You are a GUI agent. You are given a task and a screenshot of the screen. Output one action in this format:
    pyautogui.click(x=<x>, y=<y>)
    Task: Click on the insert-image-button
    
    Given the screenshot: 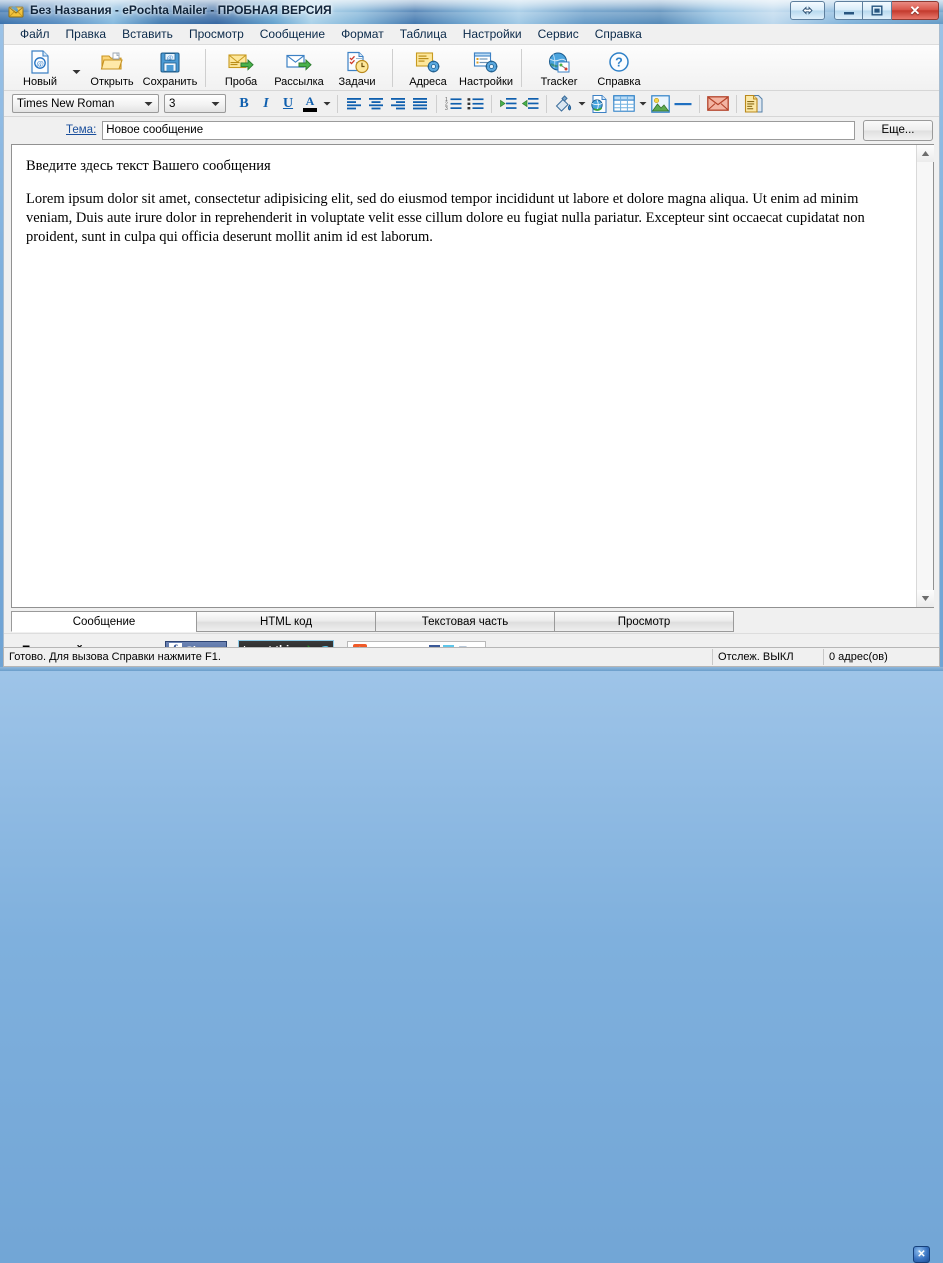 What is the action you would take?
    pyautogui.click(x=660, y=103)
    